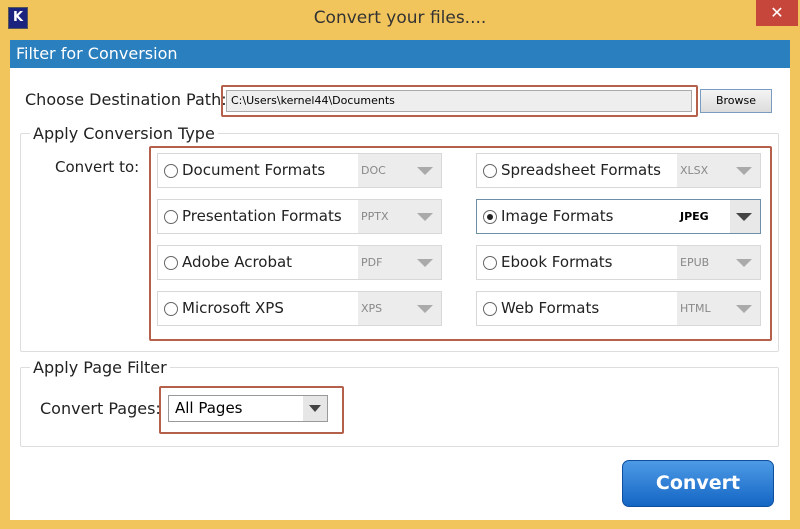 The image size is (800, 529). Describe the element at coordinates (581, 170) in the screenshot. I see `option-label: Spreadsheet Formats` at that location.